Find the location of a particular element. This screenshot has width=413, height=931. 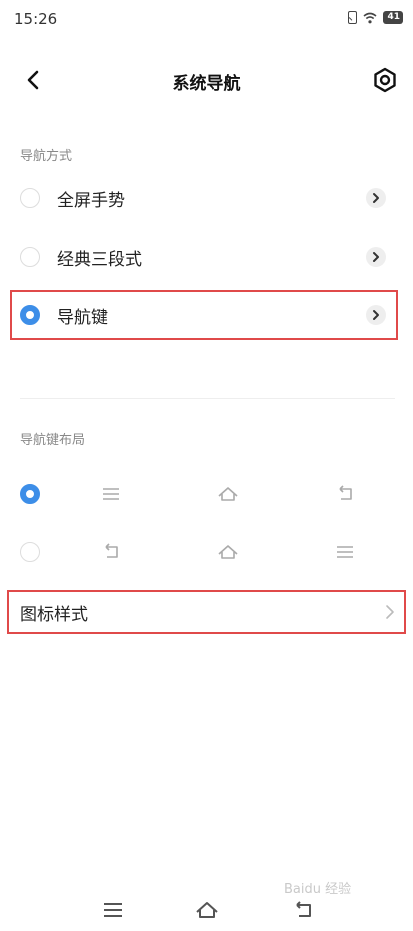

nav-mode-section-label: 导航方式 is located at coordinates (46, 156).